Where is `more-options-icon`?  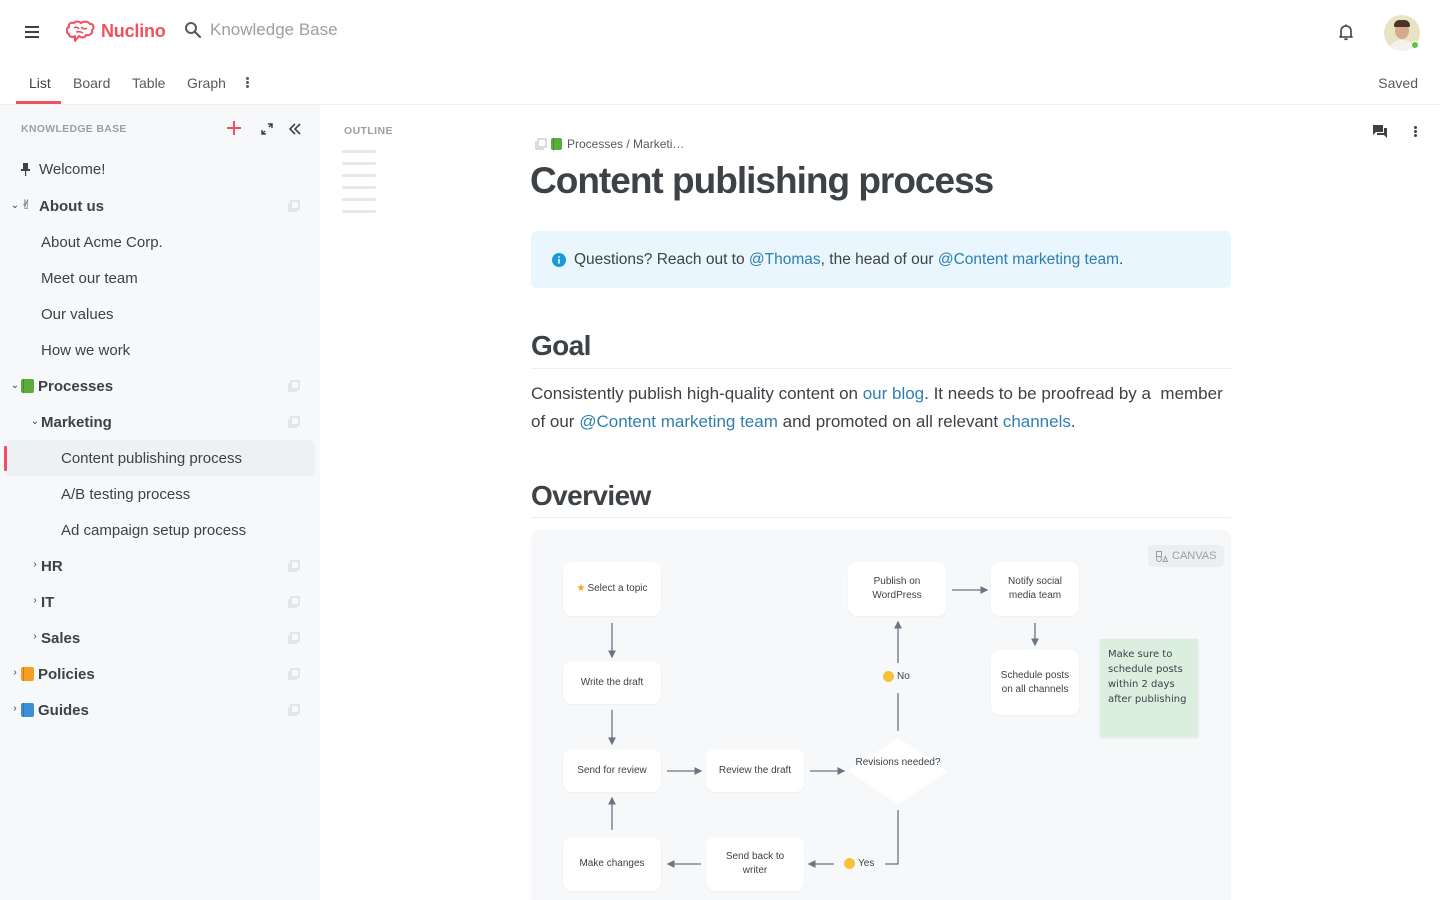
more-options-icon is located at coordinates (1415, 132).